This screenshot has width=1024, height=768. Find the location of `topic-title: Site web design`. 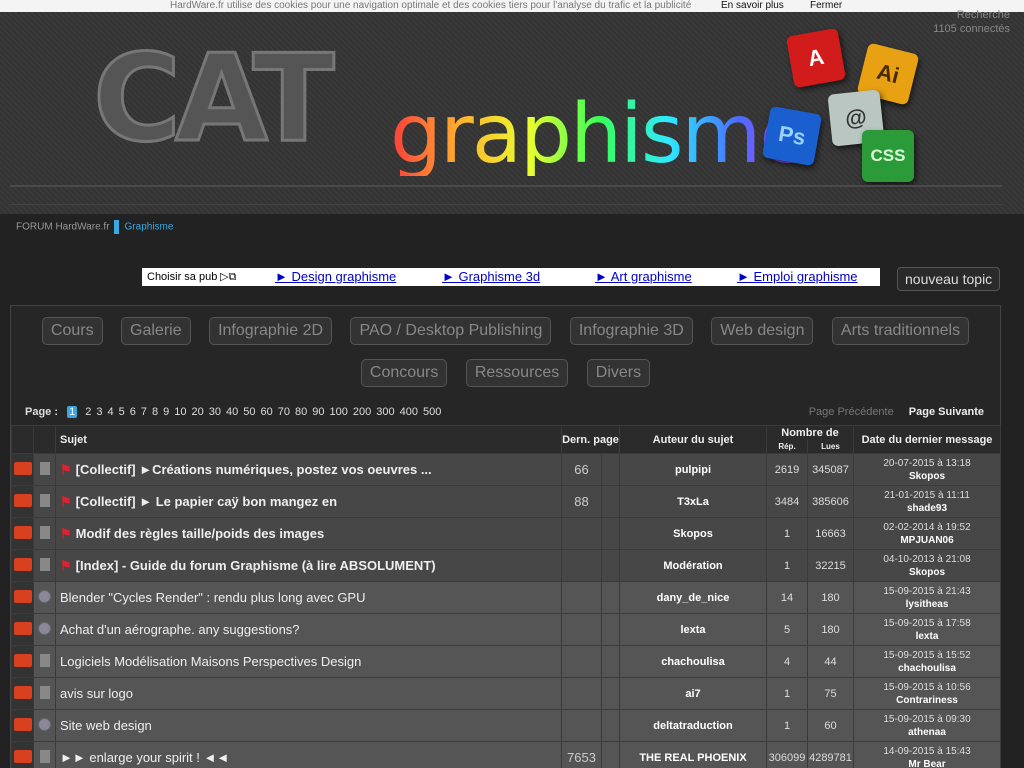

topic-title: Site web design is located at coordinates (106, 725).